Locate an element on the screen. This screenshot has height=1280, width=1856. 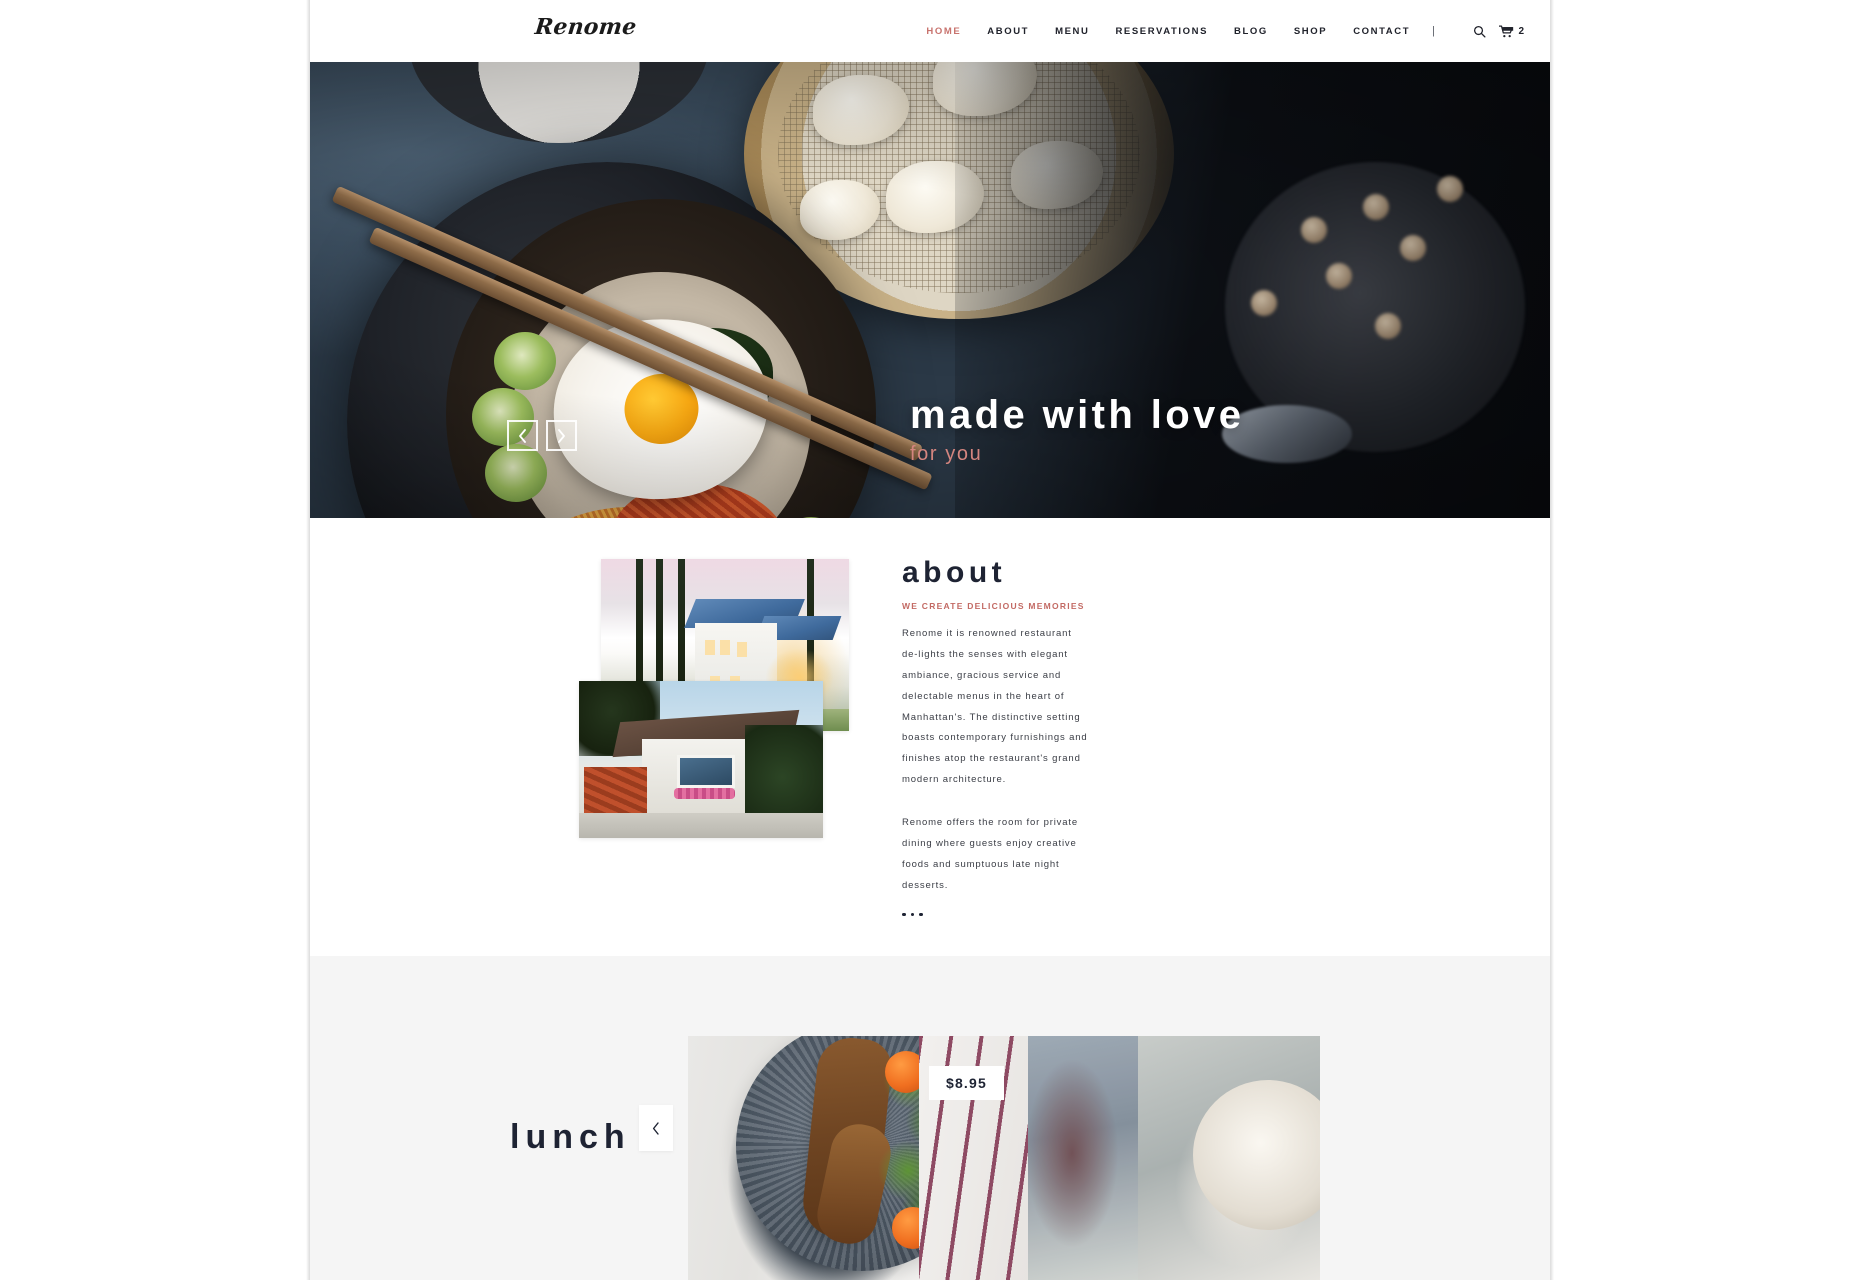
hero-slider-controls is located at coordinates (542, 435).